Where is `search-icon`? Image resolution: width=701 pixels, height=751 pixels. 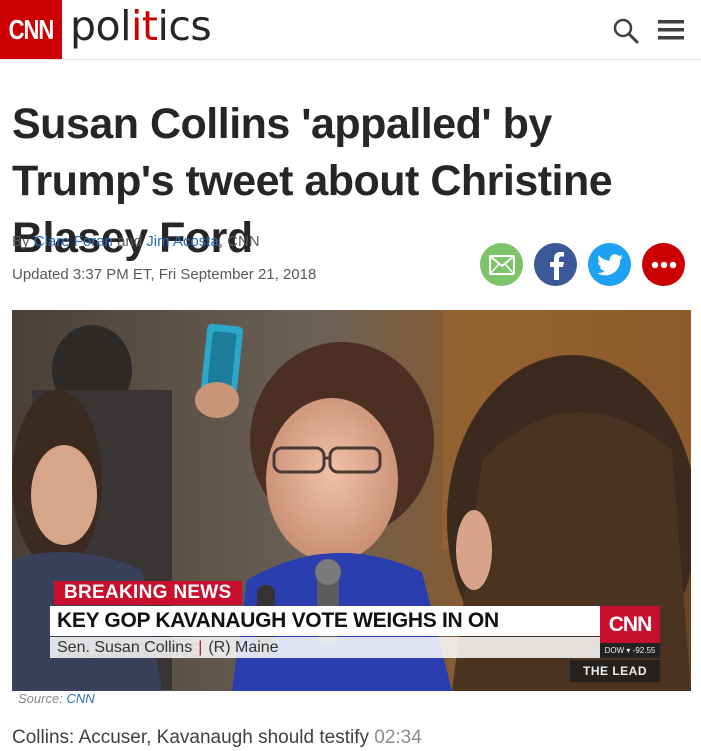
search-icon is located at coordinates (626, 31).